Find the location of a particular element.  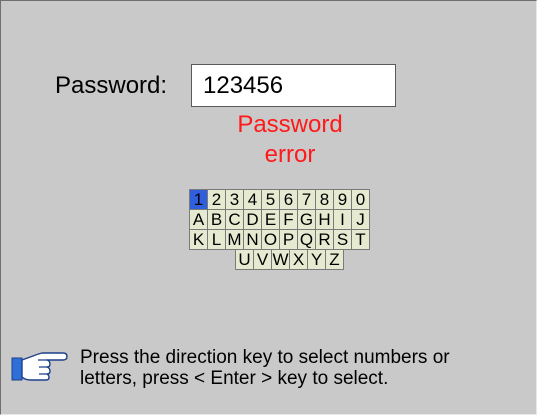

help-line-2: letters, press < Enter > key to select. is located at coordinates (234, 378).